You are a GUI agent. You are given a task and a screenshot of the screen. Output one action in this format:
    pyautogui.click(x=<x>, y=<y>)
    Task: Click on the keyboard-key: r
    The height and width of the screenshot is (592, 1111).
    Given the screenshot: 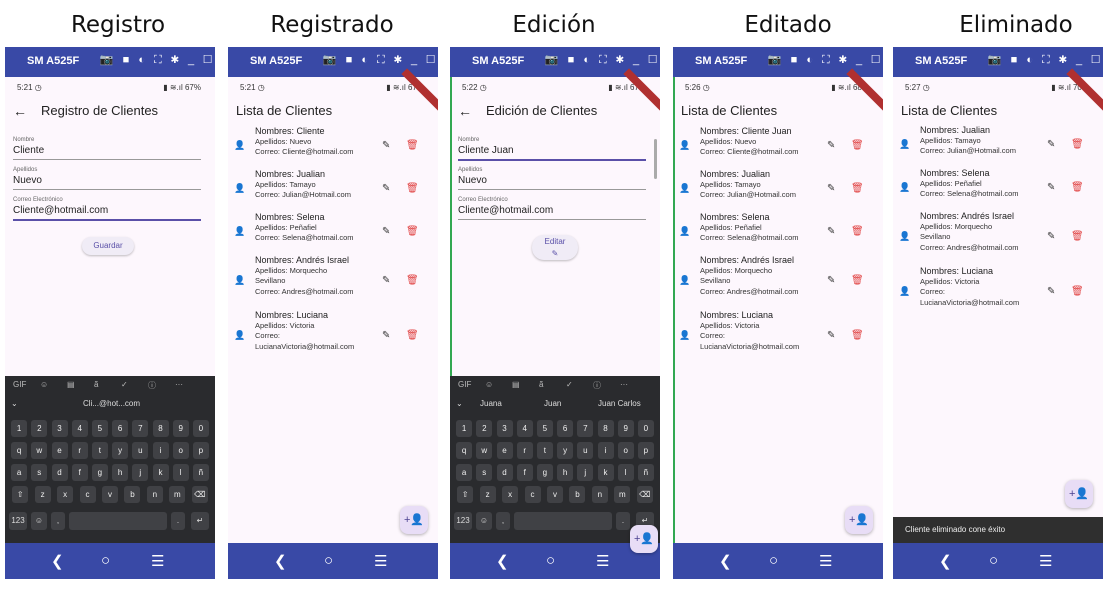 What is the action you would take?
    pyautogui.click(x=524, y=450)
    